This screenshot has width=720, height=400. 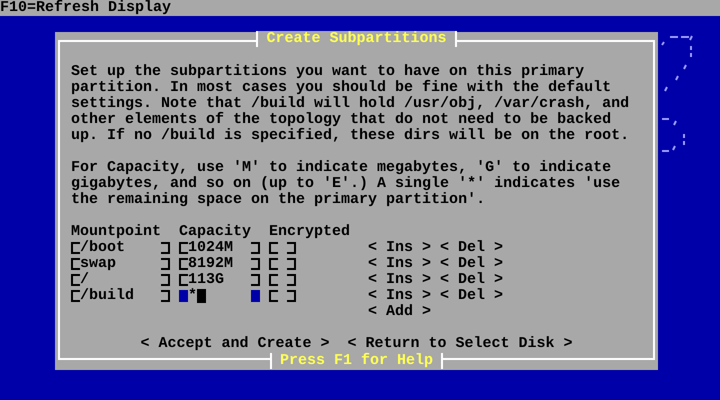 What do you see at coordinates (235, 344) in the screenshot?
I see `accept-button: < Accept and Create >` at bounding box center [235, 344].